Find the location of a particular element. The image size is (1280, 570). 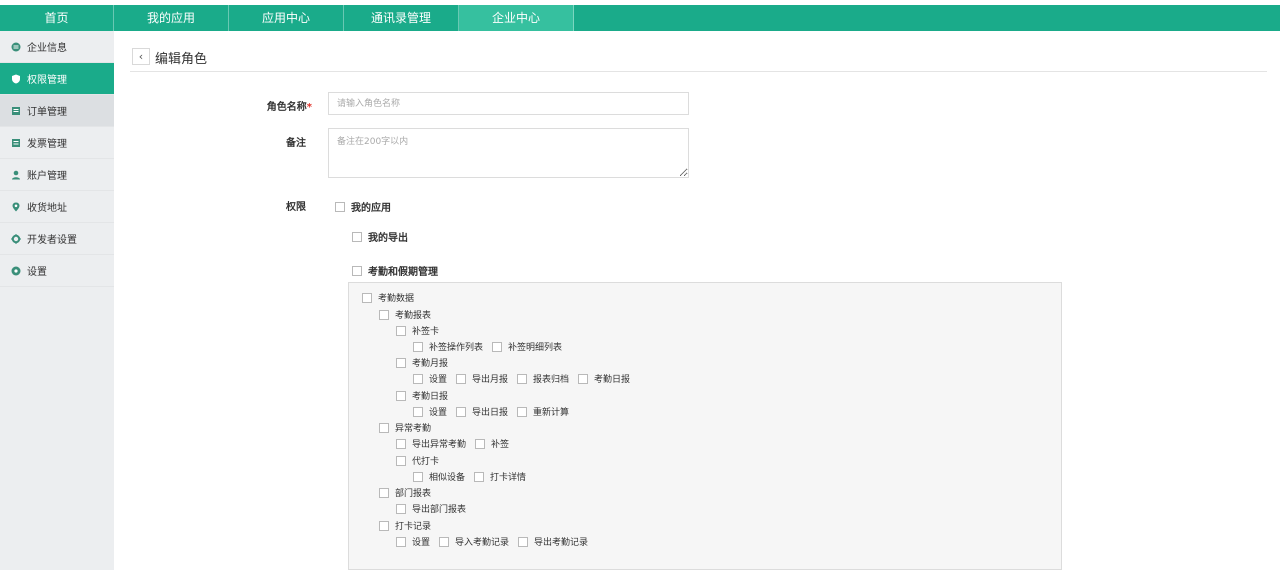

perm-label: 代打卡 is located at coordinates (426, 462).